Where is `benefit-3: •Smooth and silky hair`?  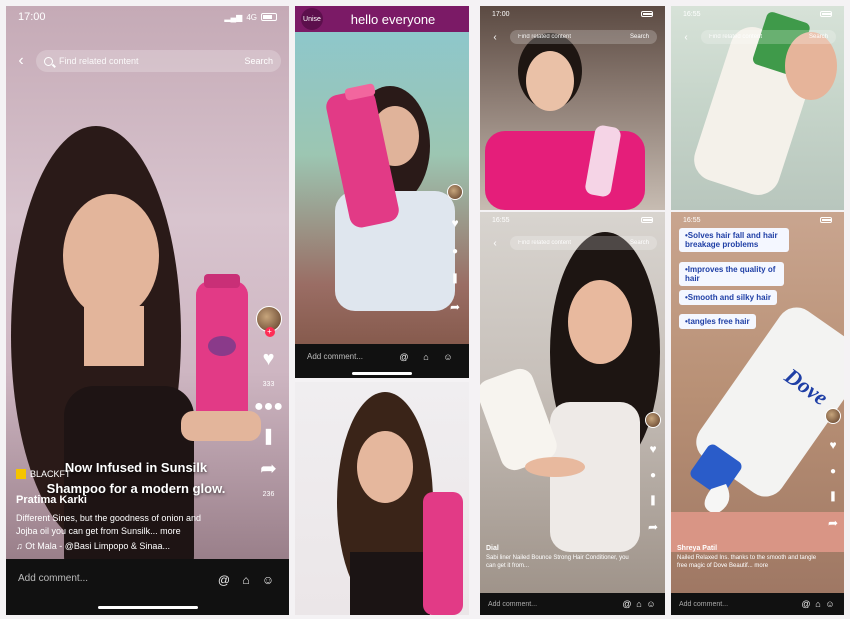
benefit-3: •Smooth and silky hair is located at coordinates (728, 297).